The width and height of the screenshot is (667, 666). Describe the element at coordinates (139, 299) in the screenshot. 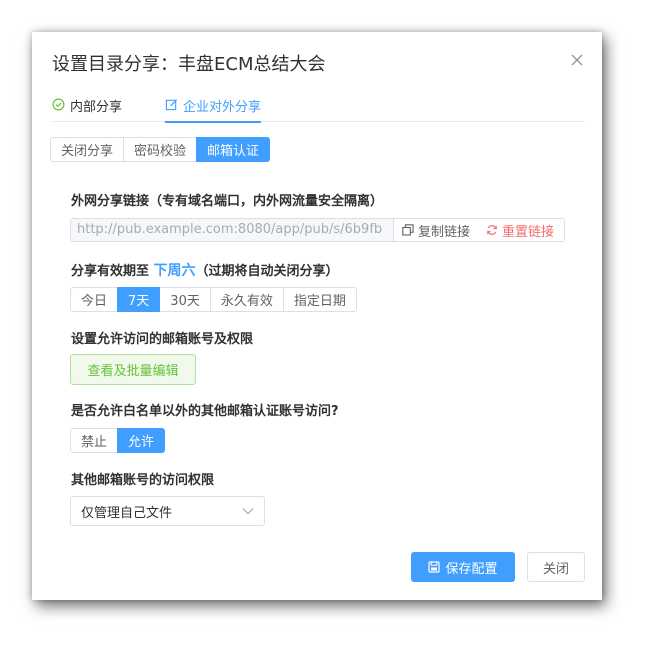

I see `expiry-7days: 7天` at that location.